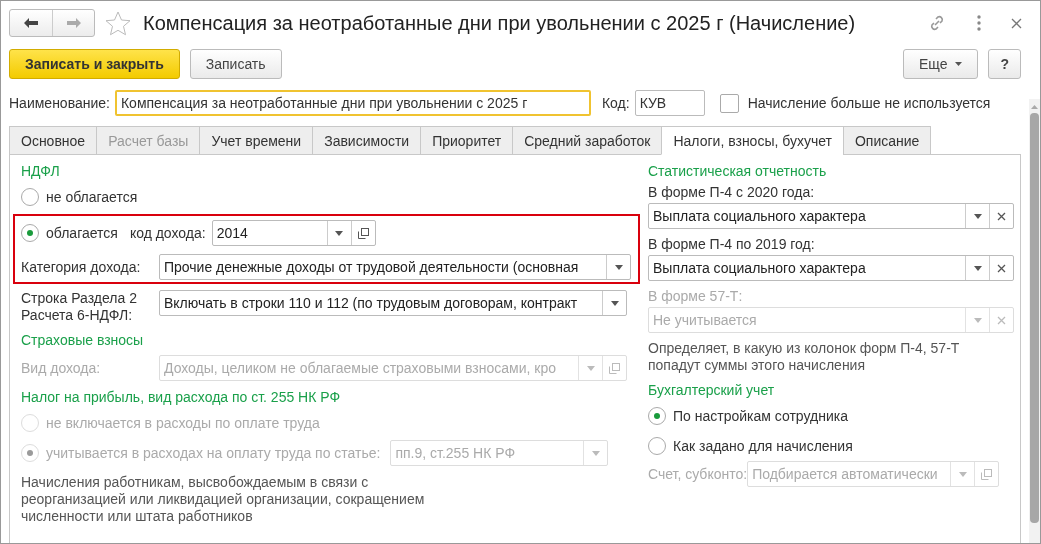 This screenshot has width=1041, height=544. Describe the element at coordinates (352, 103) in the screenshot. I see `name-field: Компенсация за неотработанные дни при увольнении с 2025 г` at that location.